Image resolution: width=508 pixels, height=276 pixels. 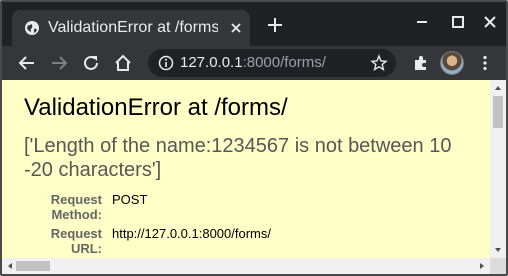 What do you see at coordinates (482, 266) in the screenshot?
I see `scroll-right-icon` at bounding box center [482, 266].